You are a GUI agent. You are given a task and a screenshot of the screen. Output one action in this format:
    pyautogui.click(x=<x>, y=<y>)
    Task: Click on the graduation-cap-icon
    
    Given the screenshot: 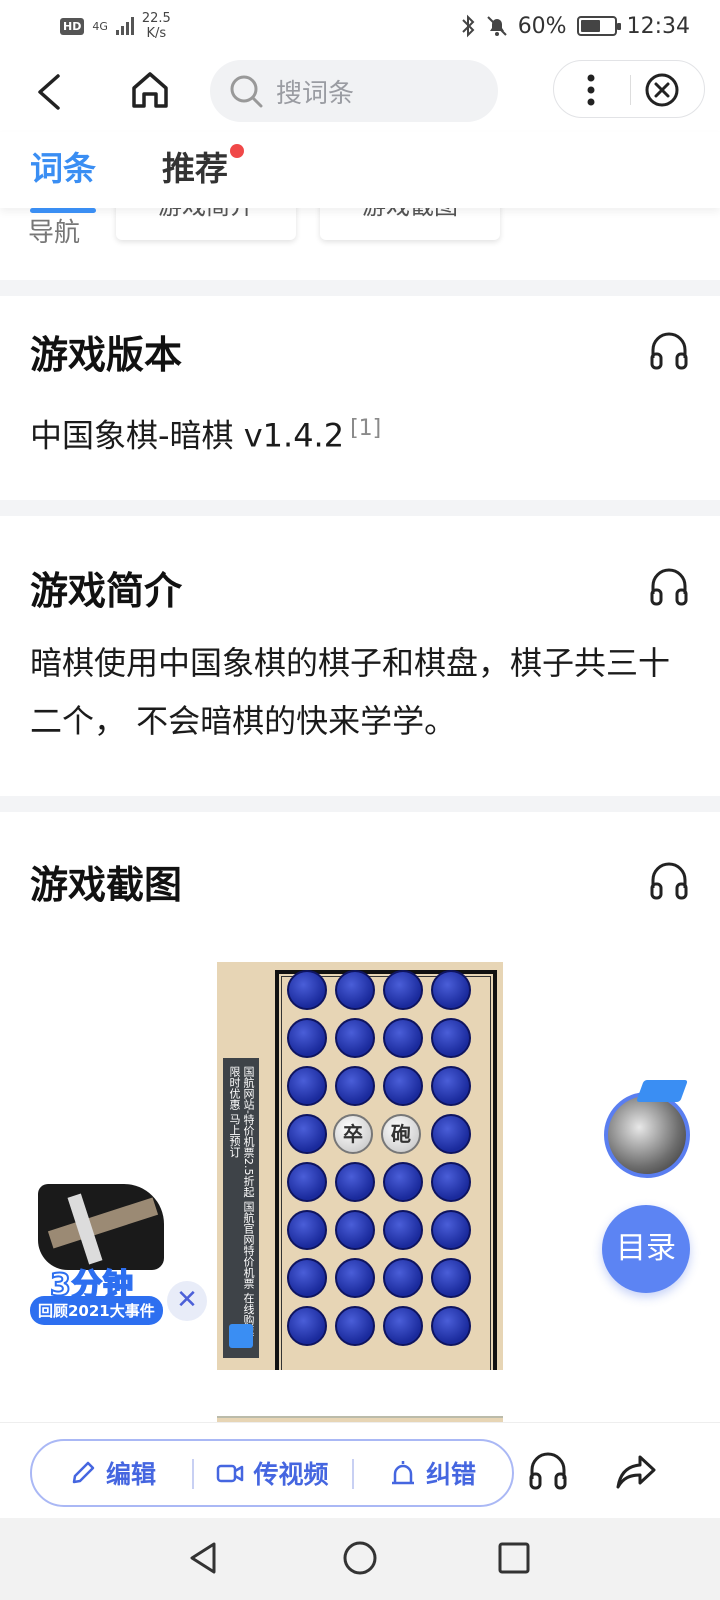 What is the action you would take?
    pyautogui.click(x=662, y=1091)
    